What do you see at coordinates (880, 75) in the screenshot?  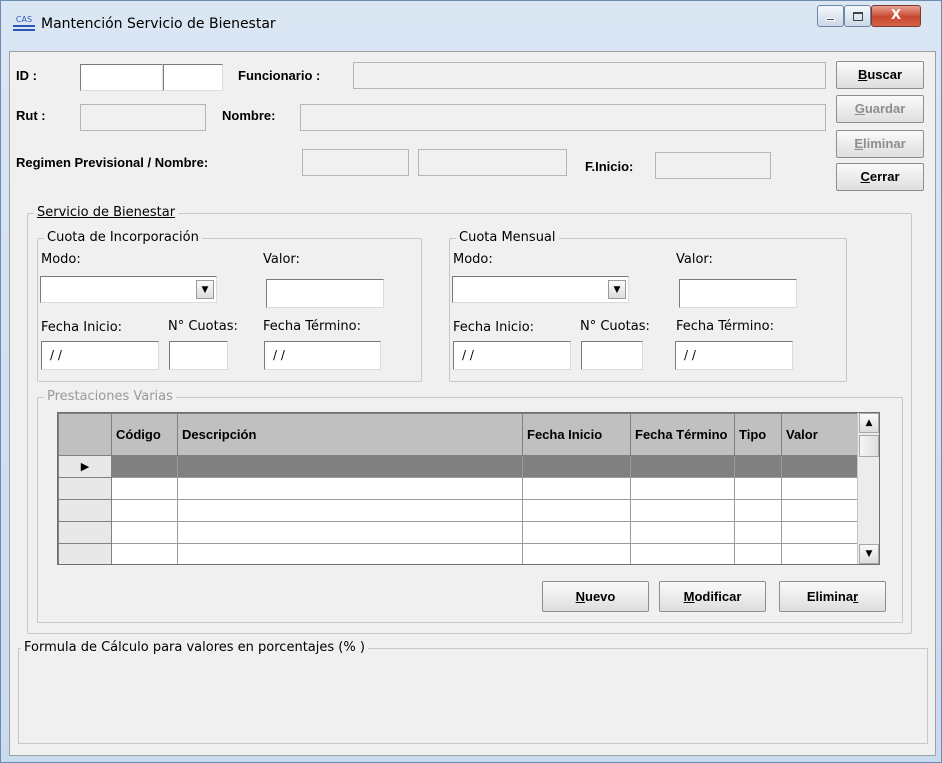 I see `buscar-button: Buscar` at bounding box center [880, 75].